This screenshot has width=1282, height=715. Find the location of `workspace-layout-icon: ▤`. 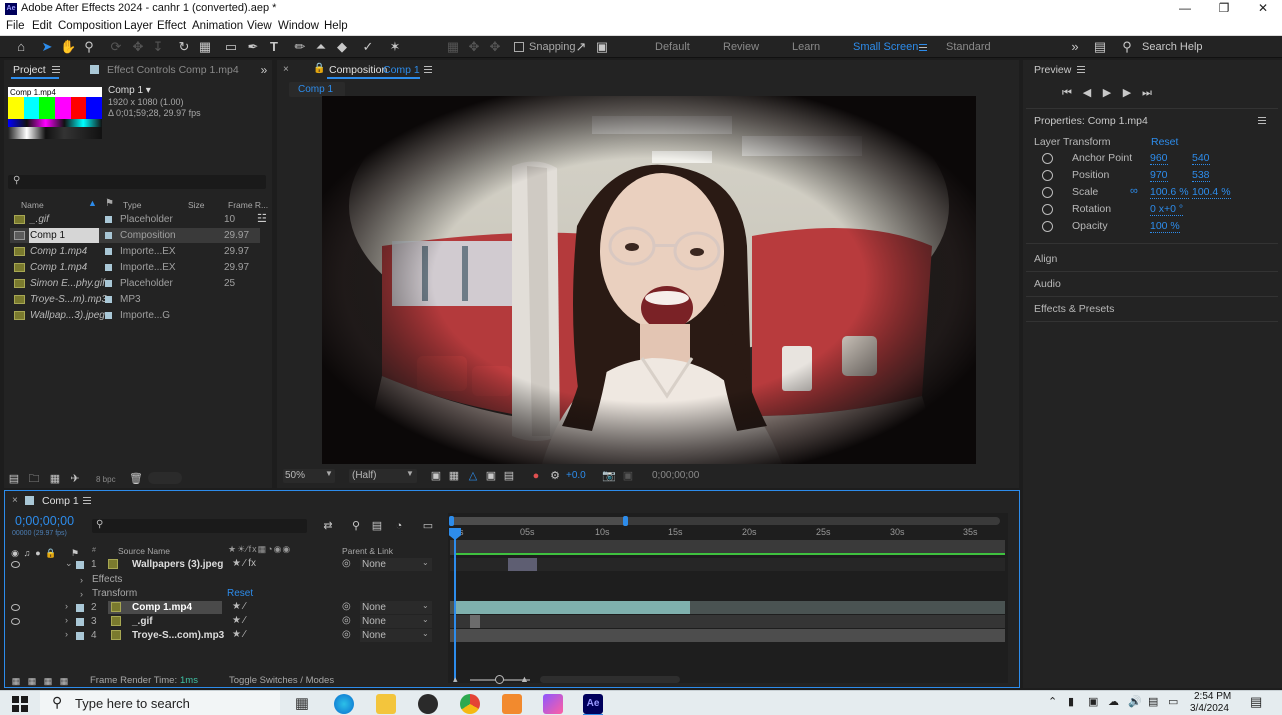

workspace-layout-icon: ▤ is located at coordinates (1100, 47).